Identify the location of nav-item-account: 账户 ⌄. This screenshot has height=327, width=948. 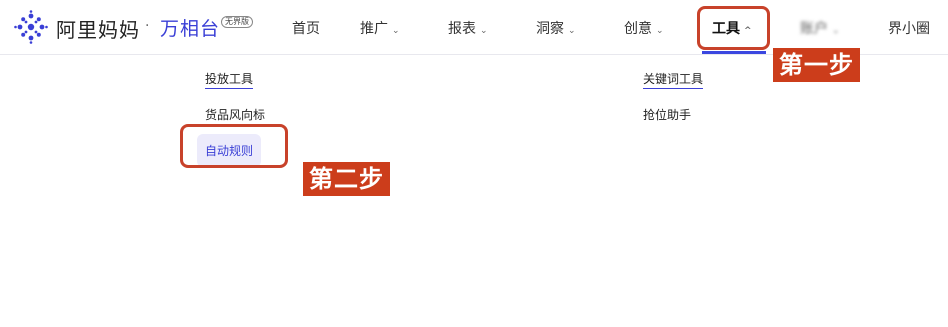
(820, 28).